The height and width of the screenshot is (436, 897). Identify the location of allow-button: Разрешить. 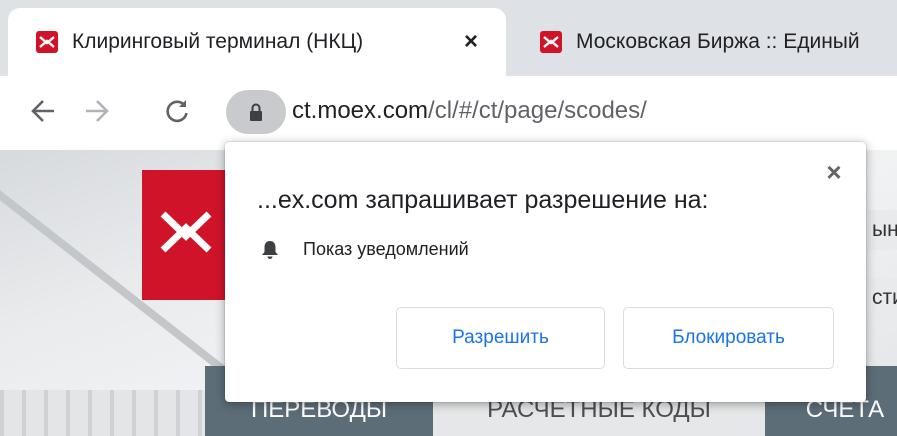
(500, 338).